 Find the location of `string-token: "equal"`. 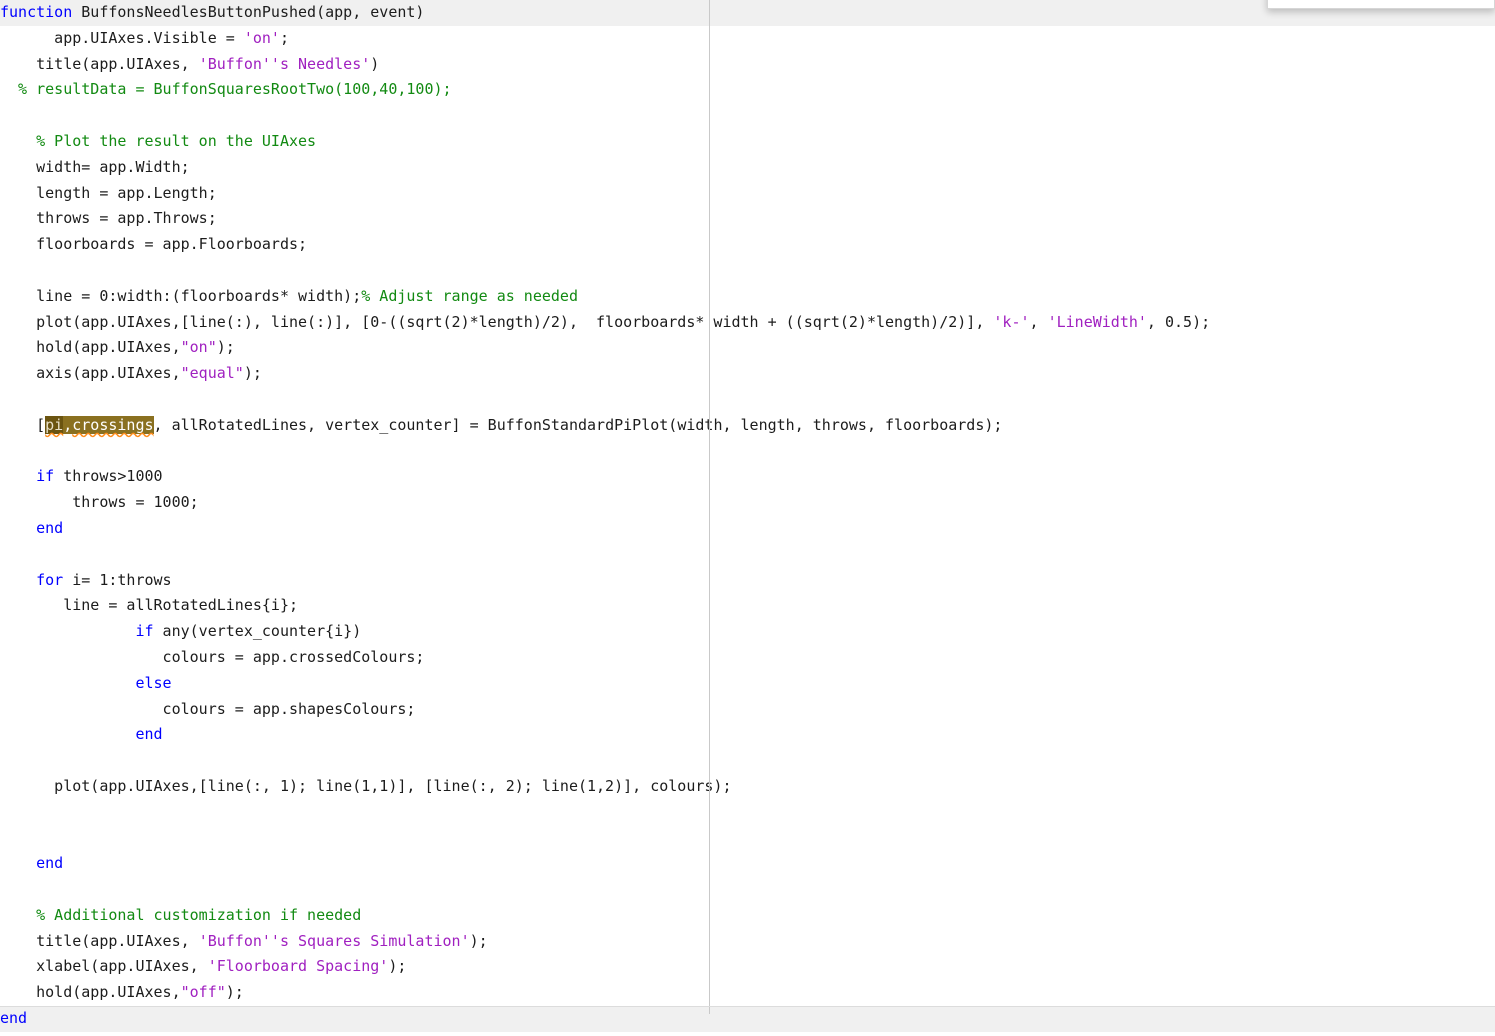

string-token: "equal" is located at coordinates (212, 373).